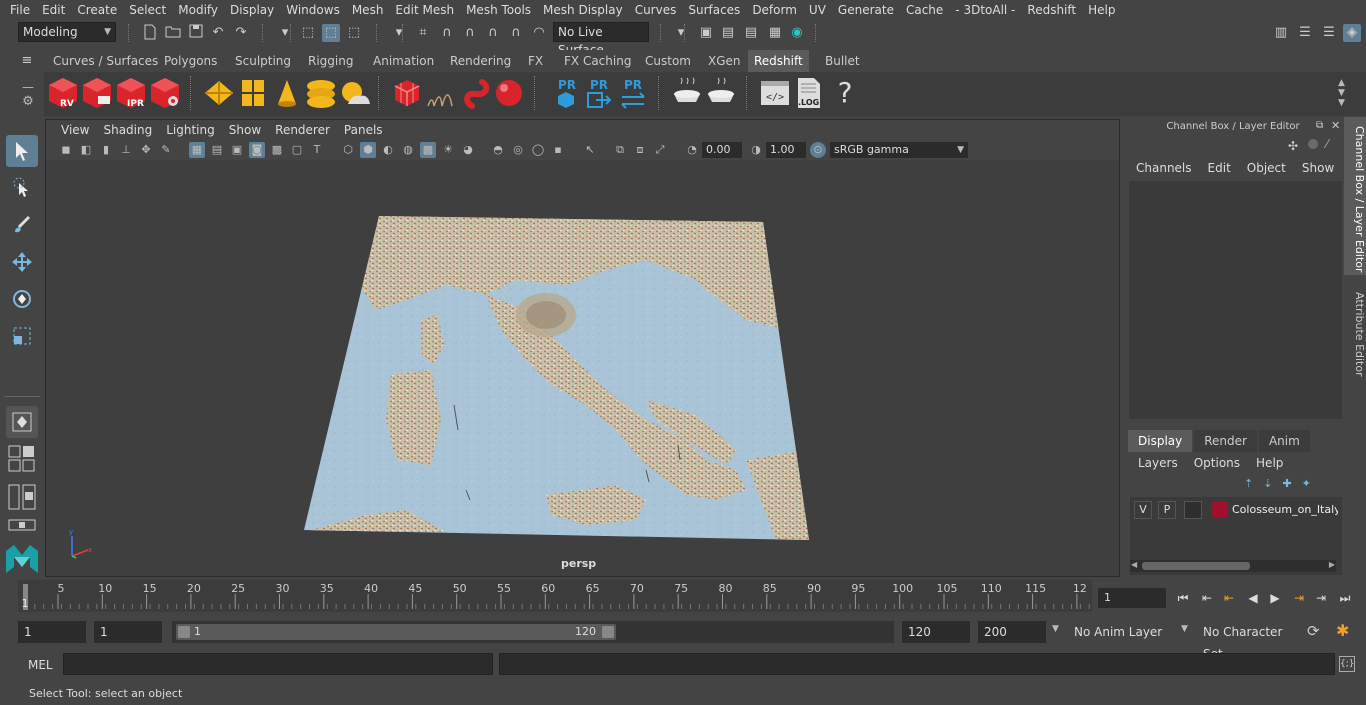  Describe the element at coordinates (985, 10) in the screenshot. I see `menu-3dtoall: - 3DtoAll -` at that location.